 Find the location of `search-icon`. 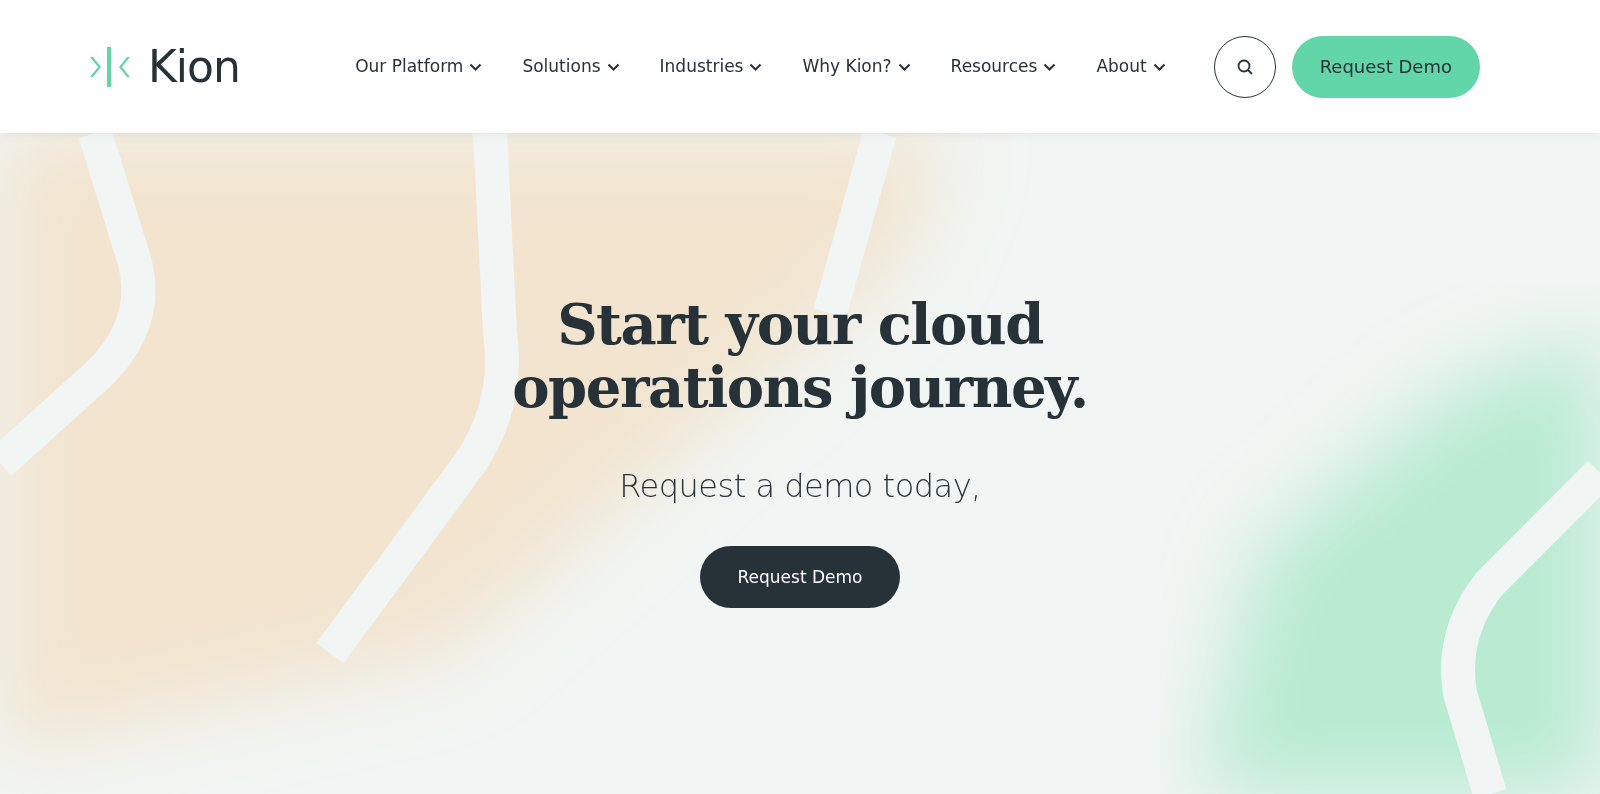

search-icon is located at coordinates (1244, 66).